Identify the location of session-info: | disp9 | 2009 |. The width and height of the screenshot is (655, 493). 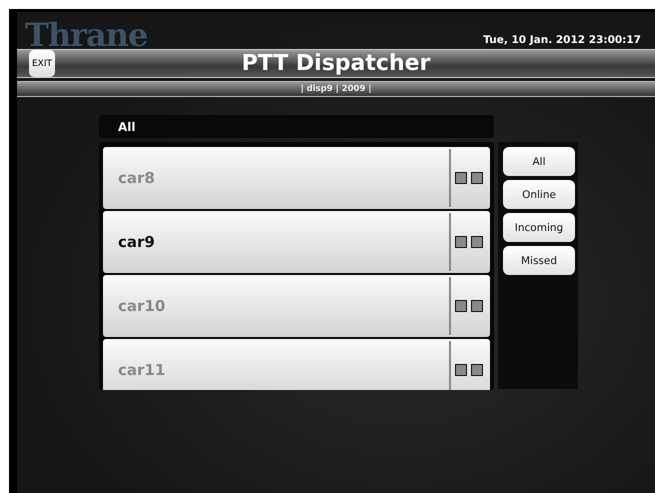
(336, 89).